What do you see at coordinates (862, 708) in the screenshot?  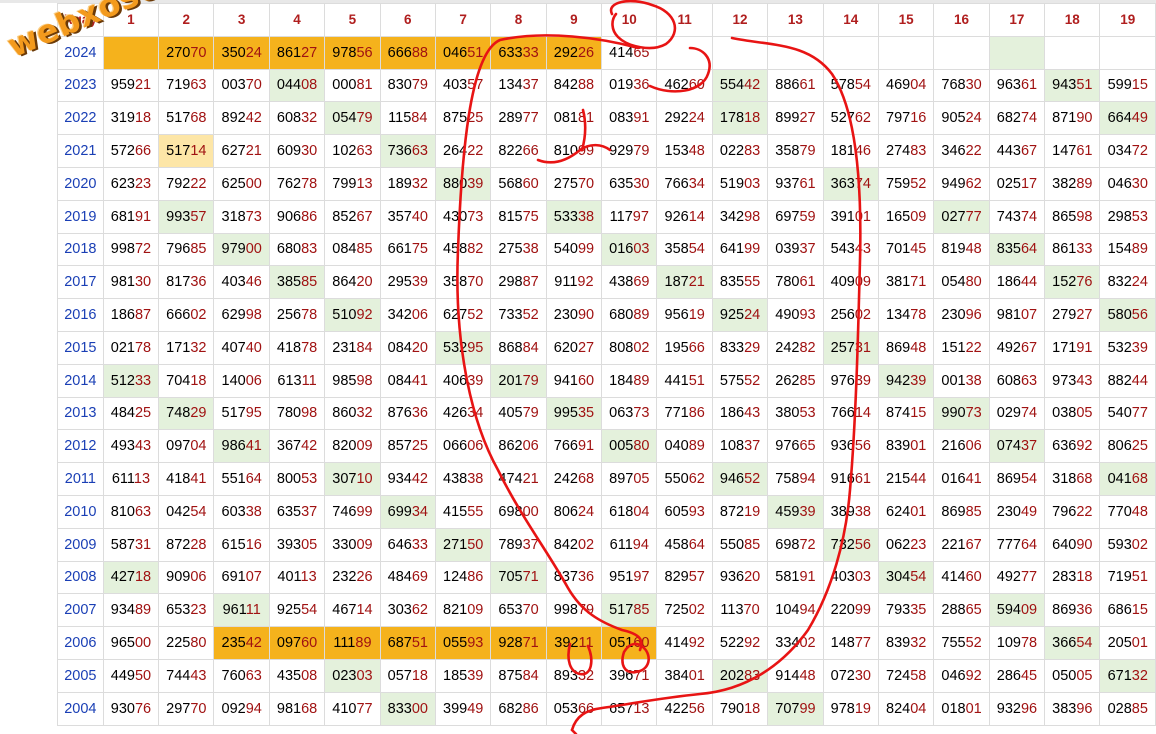 I see `number-last-two: 19` at bounding box center [862, 708].